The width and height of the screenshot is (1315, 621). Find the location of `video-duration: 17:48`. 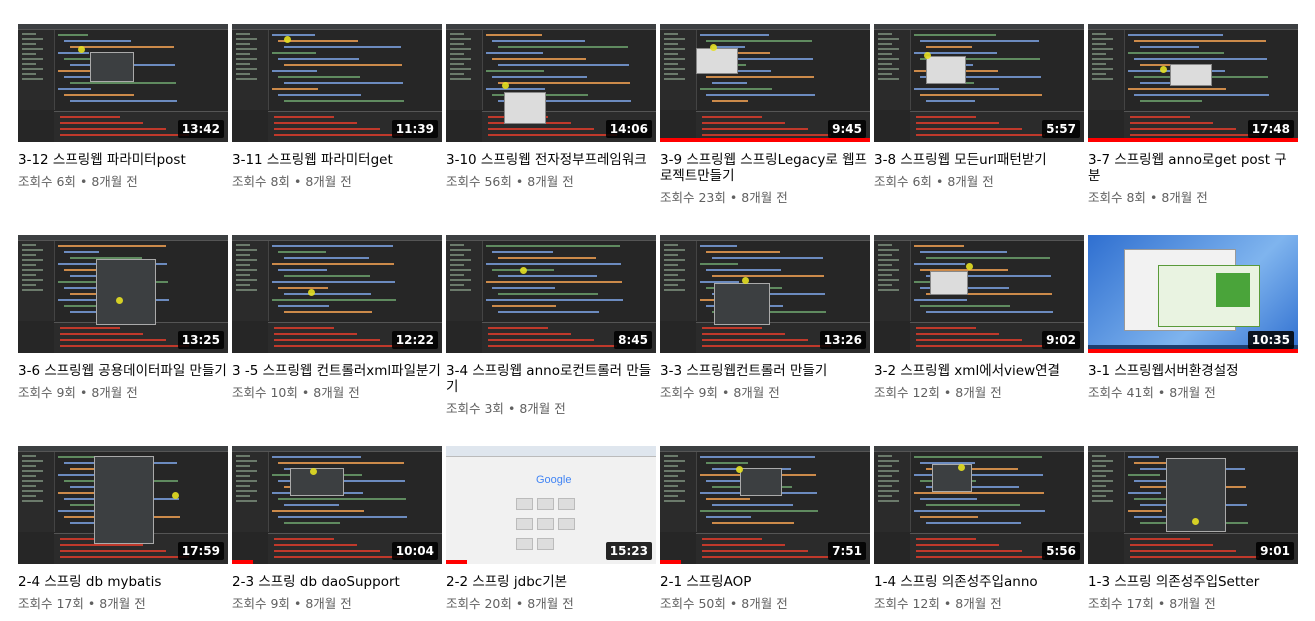

video-duration: 17:48 is located at coordinates (1270, 129).